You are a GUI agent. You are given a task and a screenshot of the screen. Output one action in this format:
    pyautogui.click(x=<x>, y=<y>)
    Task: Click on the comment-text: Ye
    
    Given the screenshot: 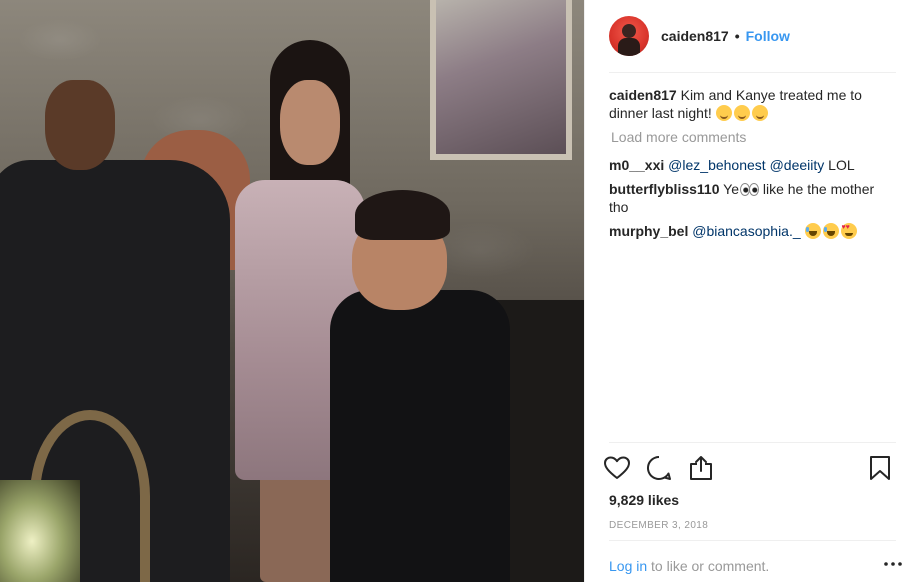 What is the action you would take?
    pyautogui.click(x=731, y=189)
    